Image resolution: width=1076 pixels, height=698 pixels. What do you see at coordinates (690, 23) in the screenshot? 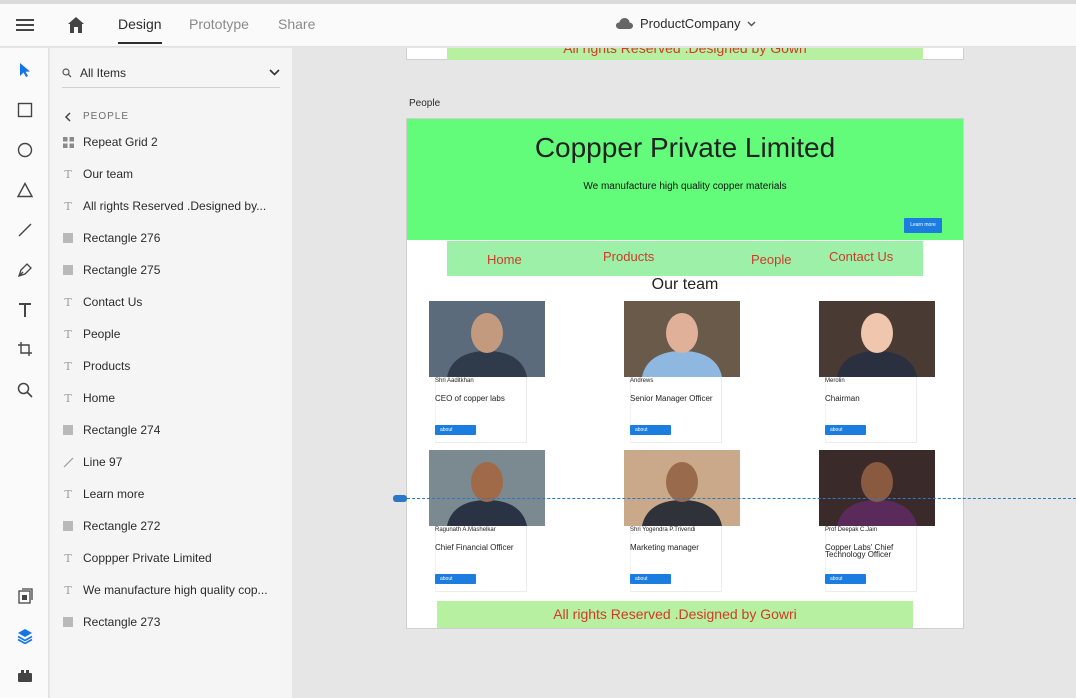
I see `document-name: ProductCompany` at bounding box center [690, 23].